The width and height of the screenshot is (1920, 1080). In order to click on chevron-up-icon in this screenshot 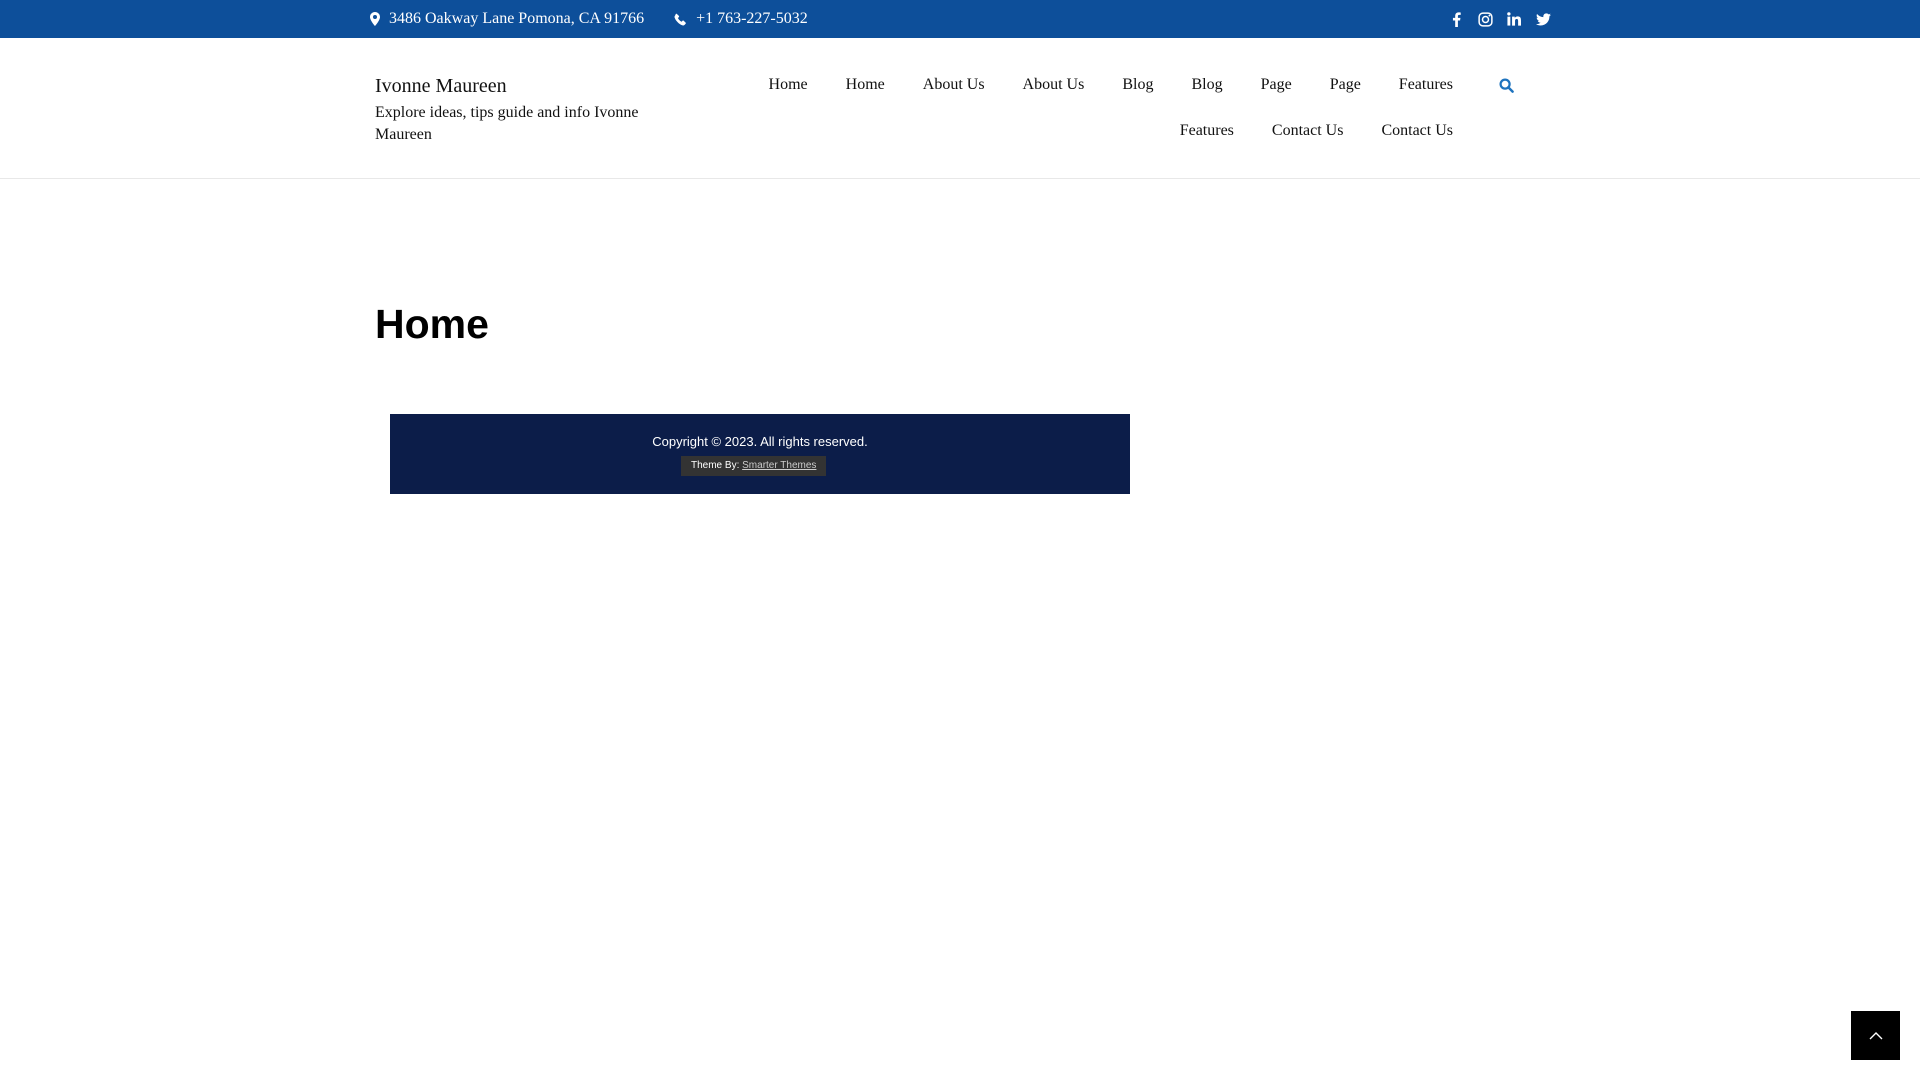, I will do `click(1875, 1036)`.